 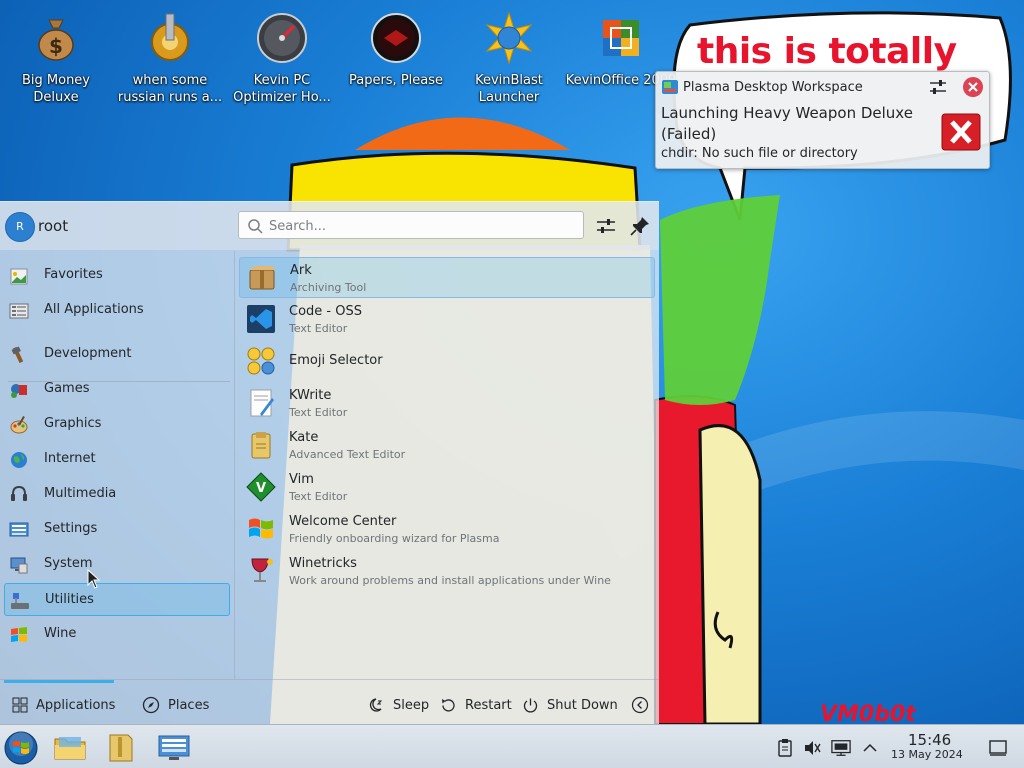 I want to click on restart-label: Restart, so click(x=488, y=705).